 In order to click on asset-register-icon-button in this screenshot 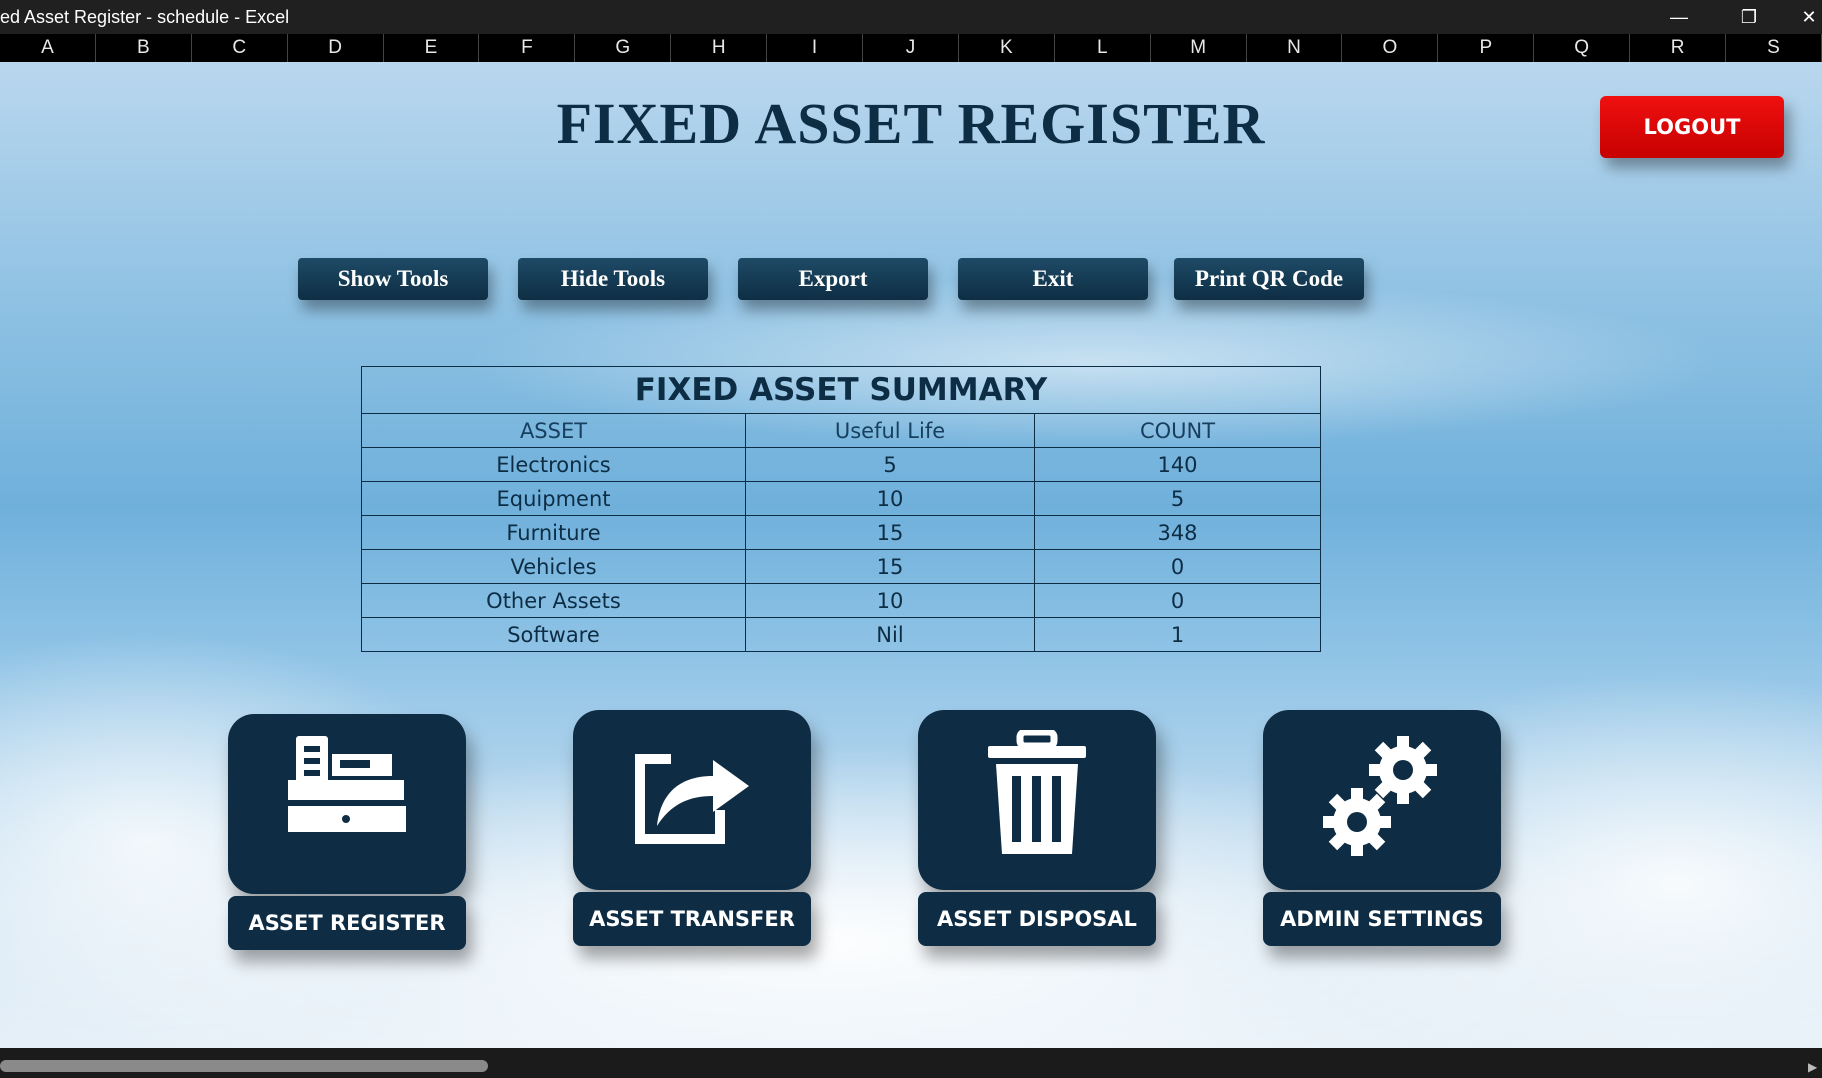, I will do `click(347, 804)`.